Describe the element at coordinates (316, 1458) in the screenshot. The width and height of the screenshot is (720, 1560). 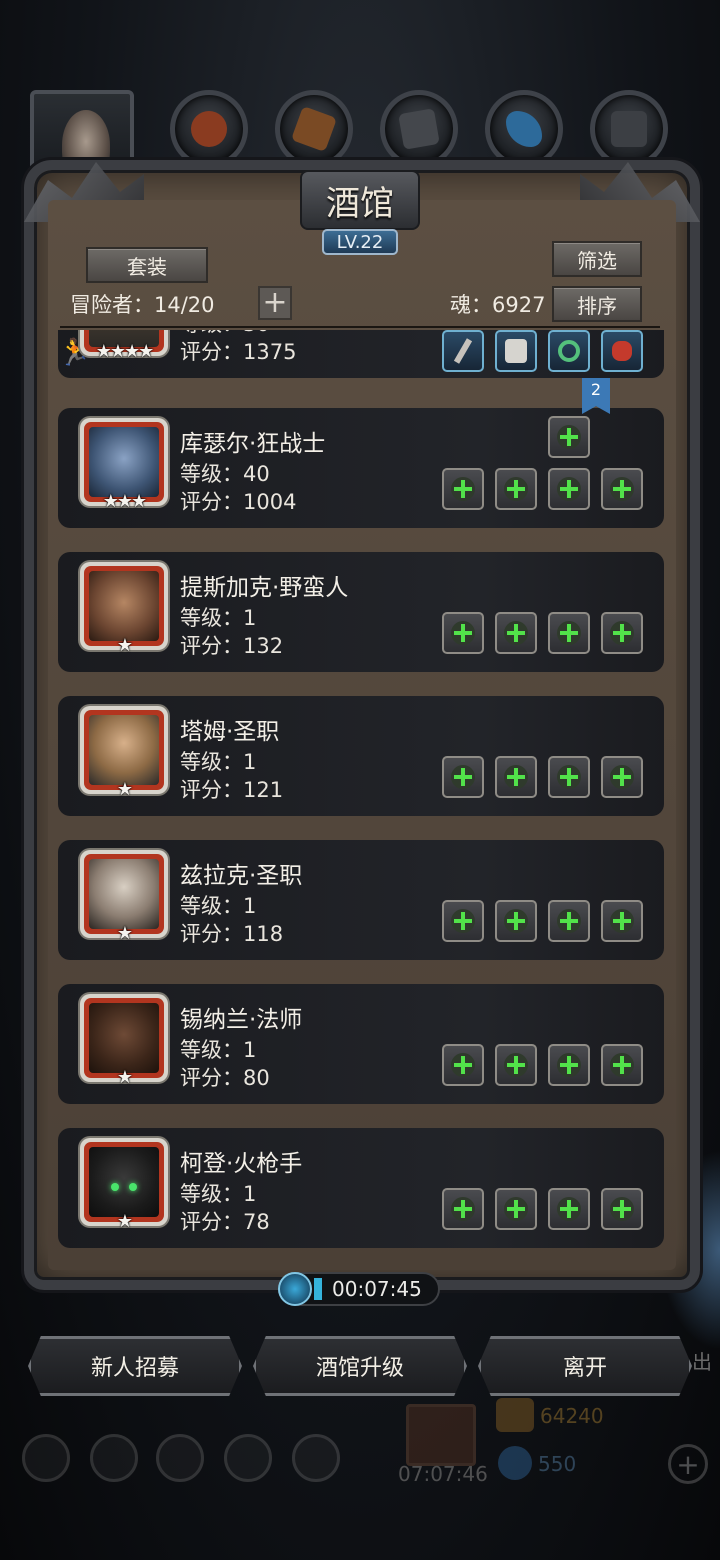
I see `chat-icon` at that location.